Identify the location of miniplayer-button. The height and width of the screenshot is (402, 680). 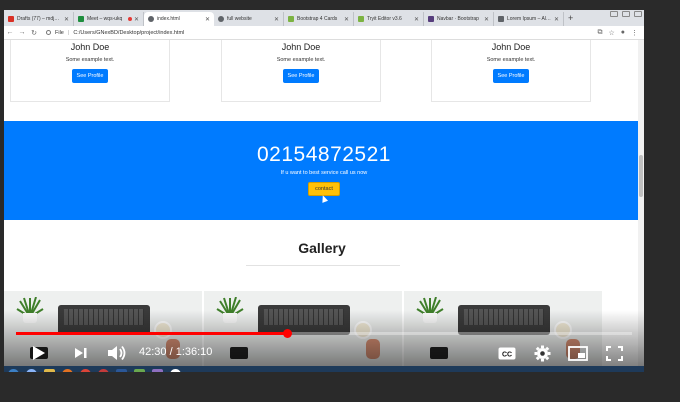
(578, 353).